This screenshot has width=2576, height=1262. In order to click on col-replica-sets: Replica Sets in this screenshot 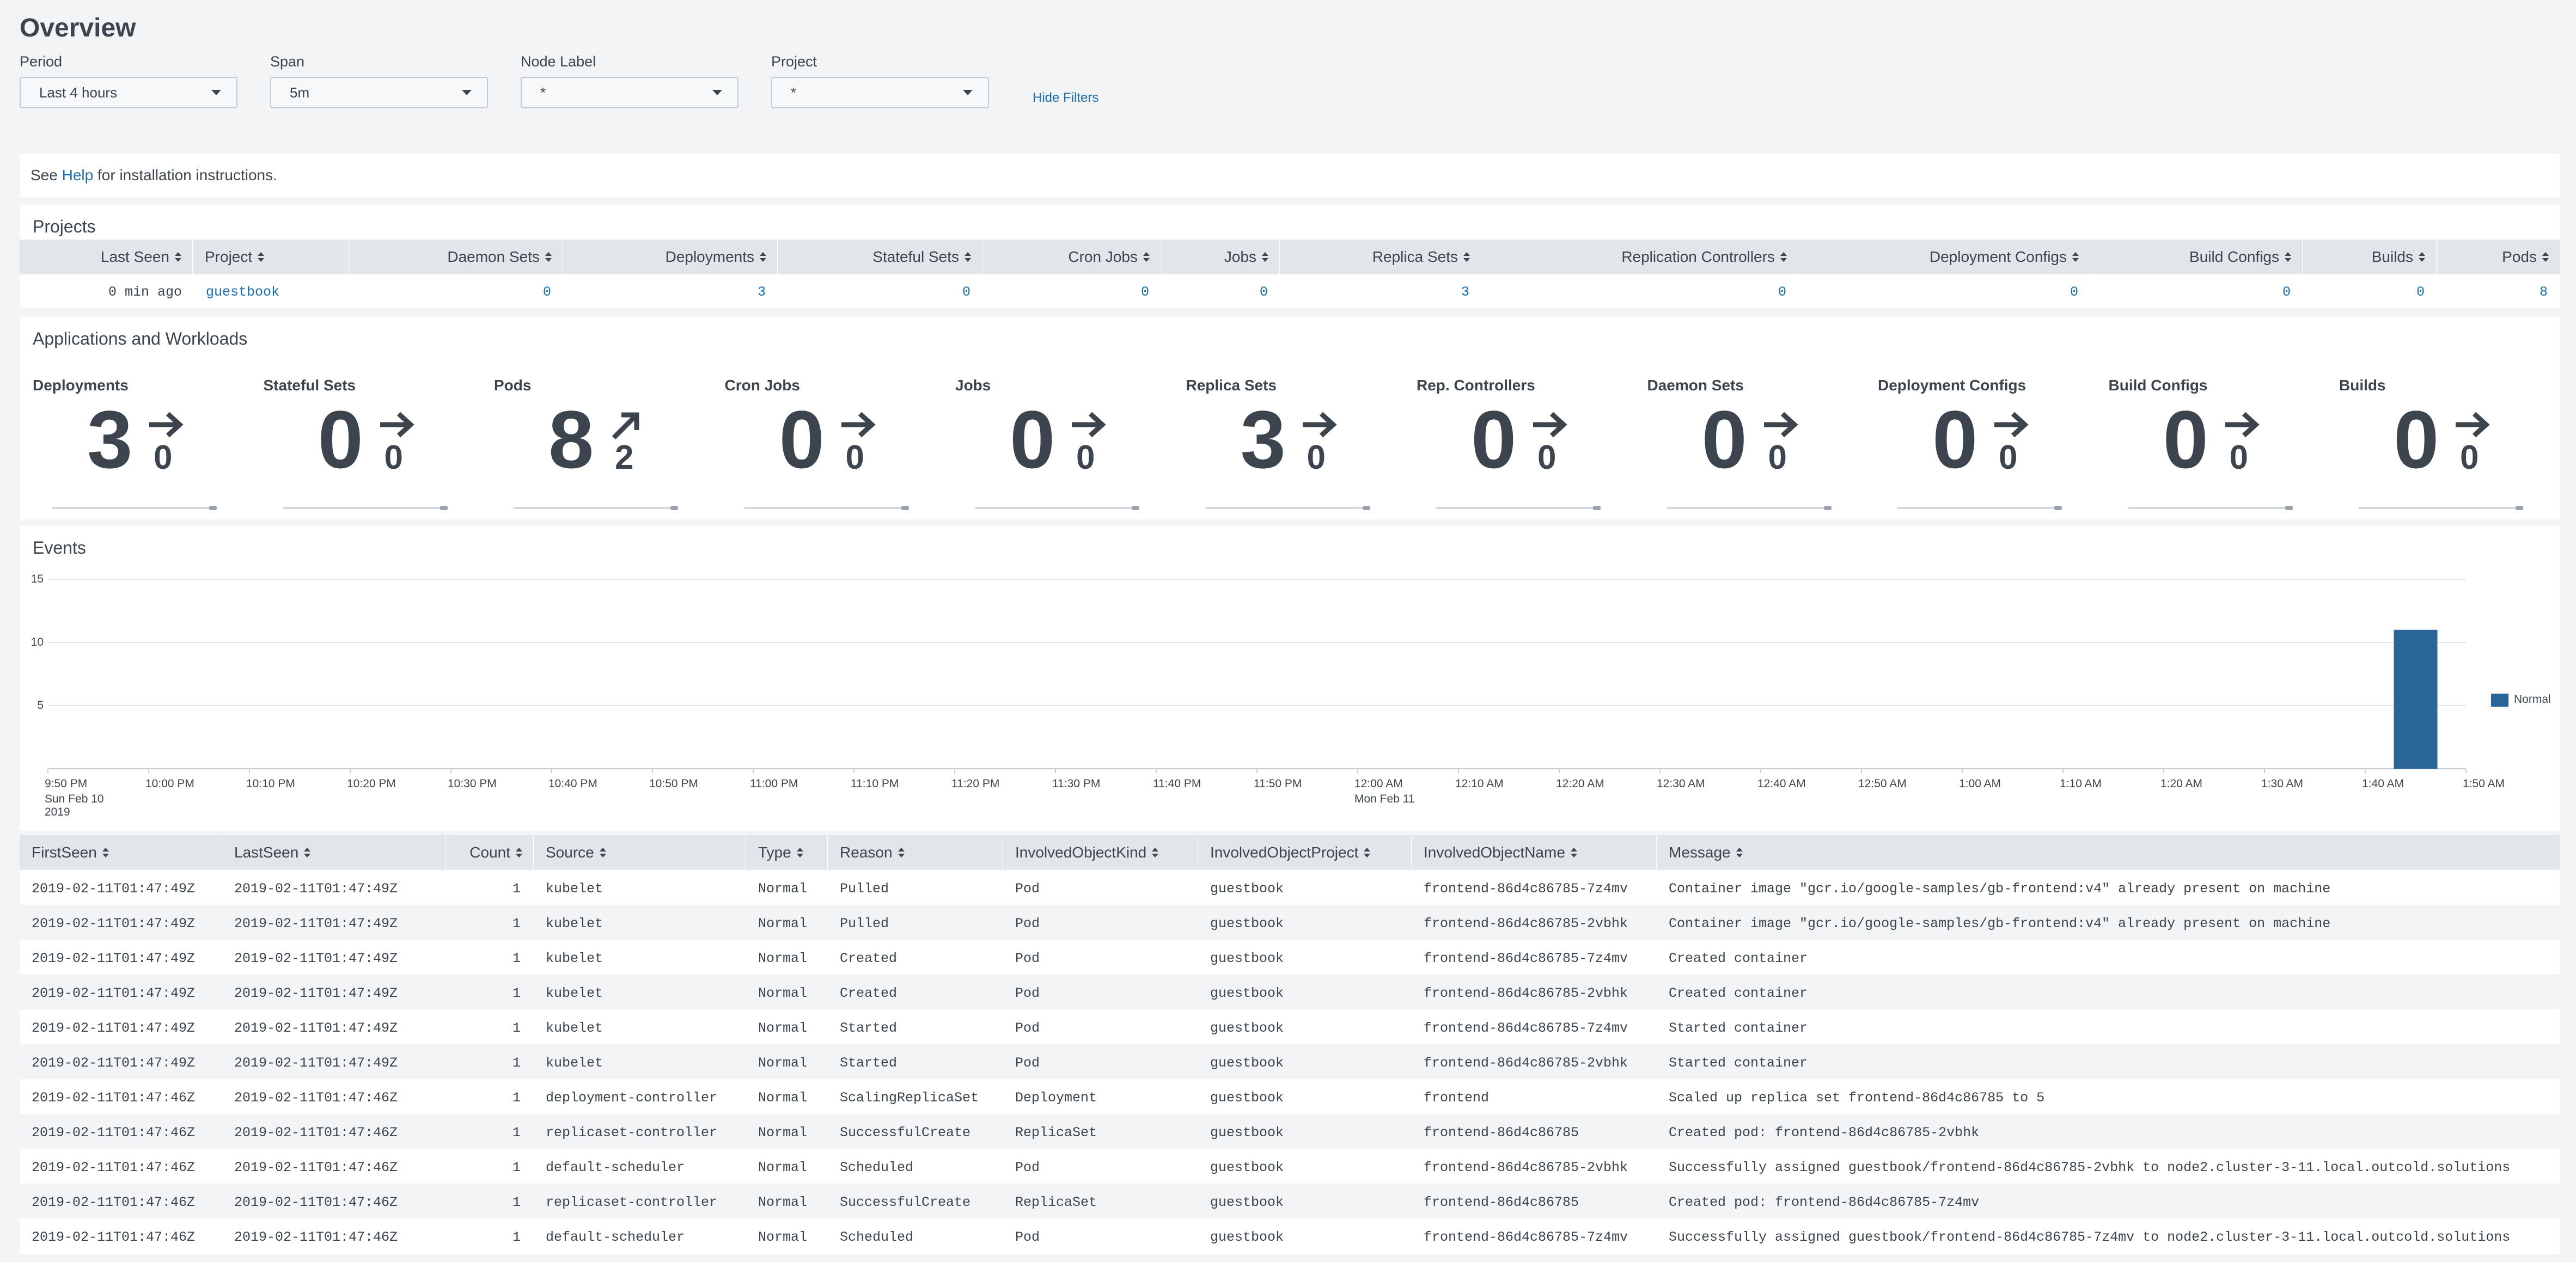, I will do `click(1380, 257)`.